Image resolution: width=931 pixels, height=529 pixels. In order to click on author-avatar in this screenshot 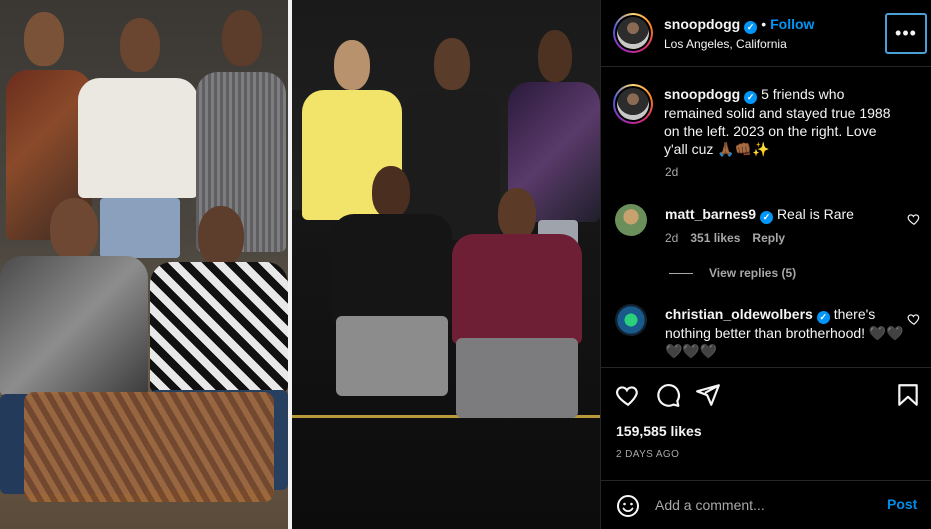, I will do `click(633, 33)`.